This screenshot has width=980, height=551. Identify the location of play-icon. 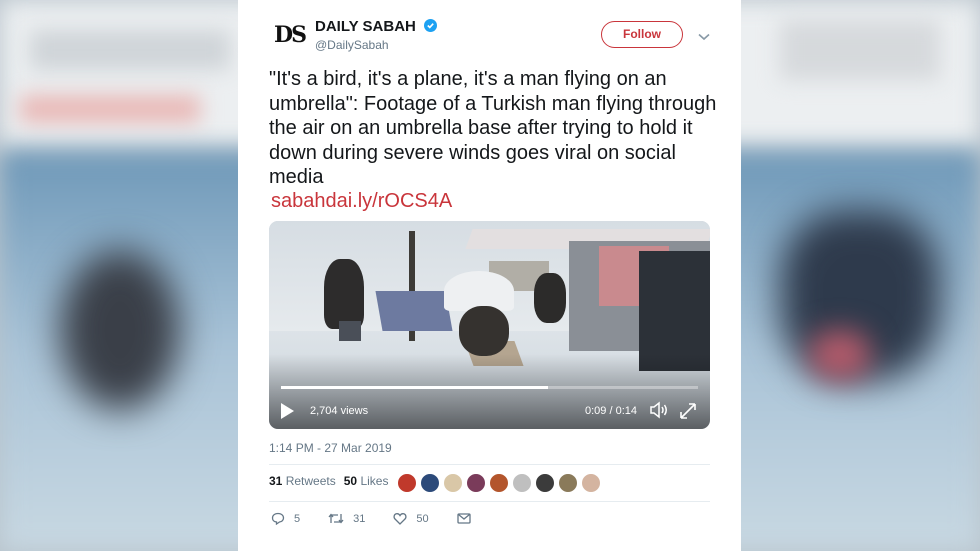
(287, 413).